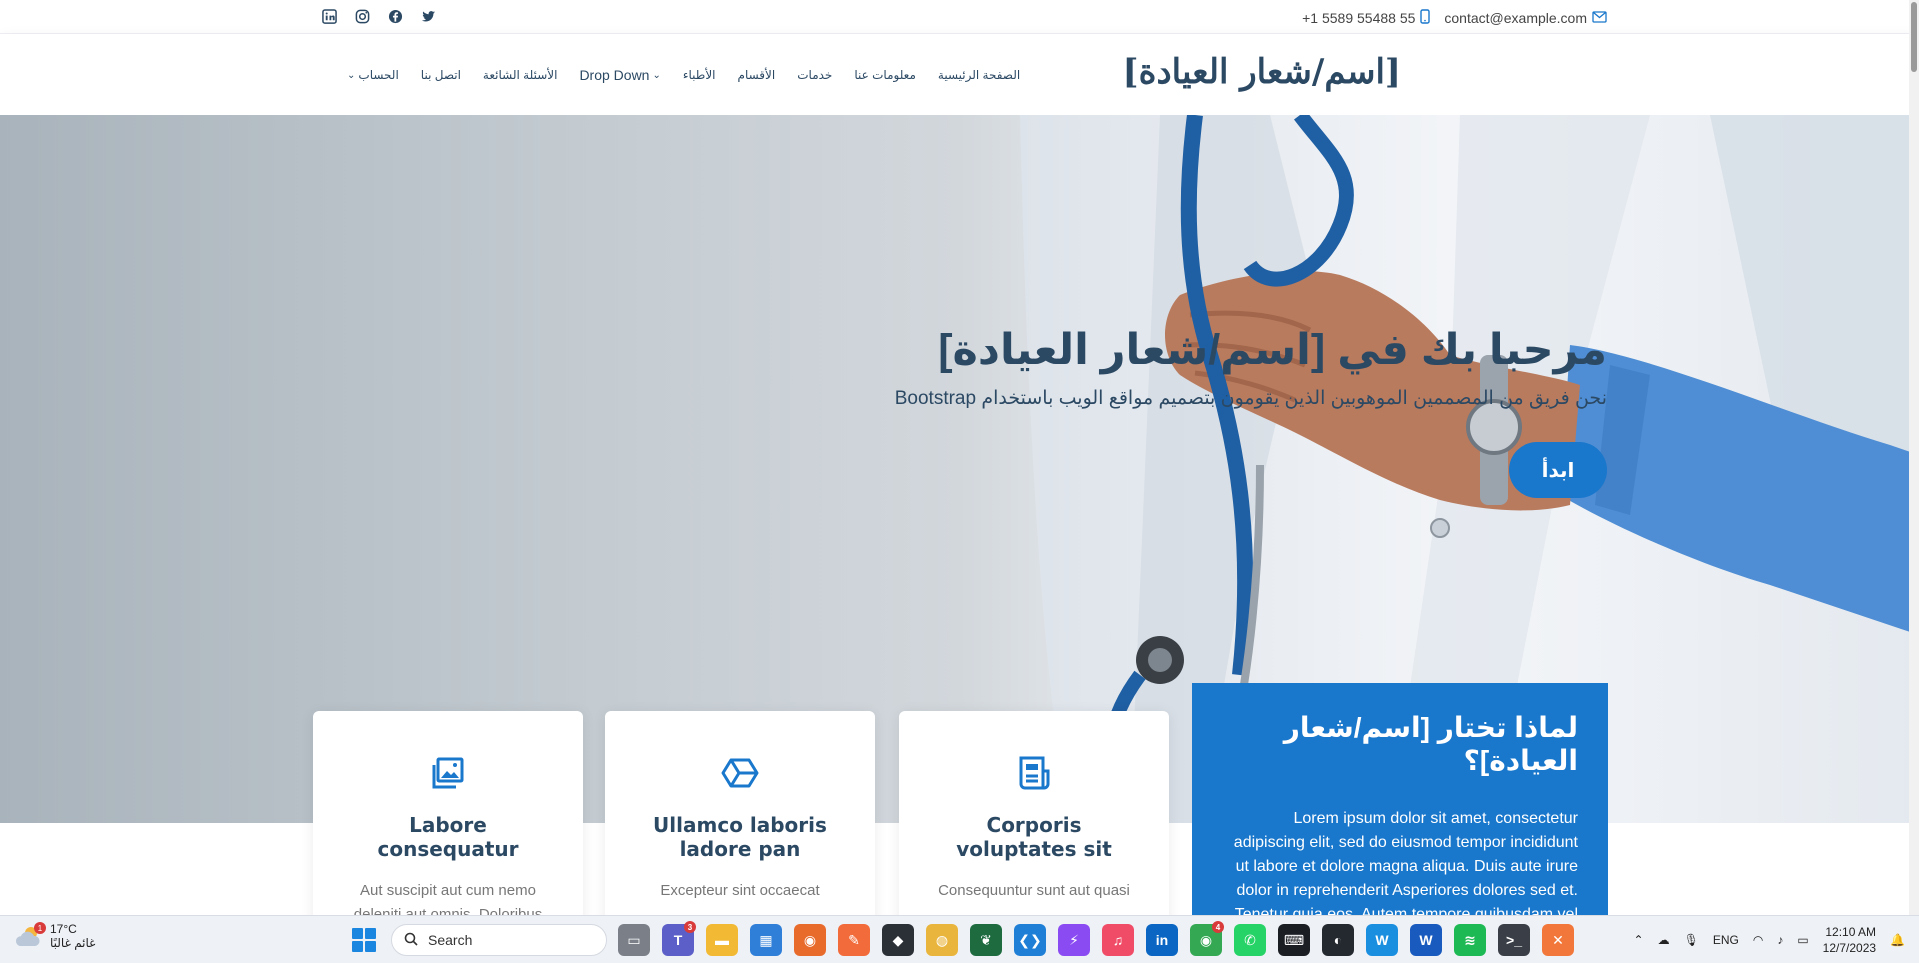  What do you see at coordinates (1425, 18) in the screenshot?
I see `phone-icon` at bounding box center [1425, 18].